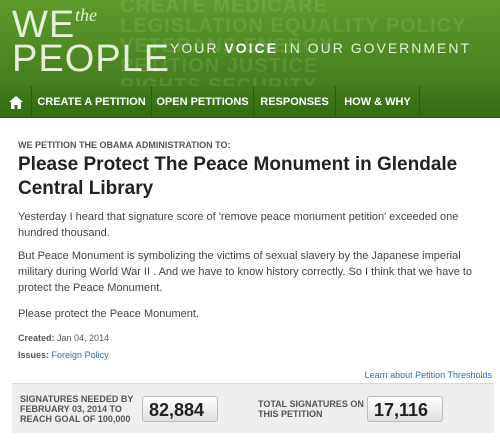 The width and height of the screenshot is (500, 448). I want to click on issues-meta: Issues: Foreign Policy, so click(63, 355).